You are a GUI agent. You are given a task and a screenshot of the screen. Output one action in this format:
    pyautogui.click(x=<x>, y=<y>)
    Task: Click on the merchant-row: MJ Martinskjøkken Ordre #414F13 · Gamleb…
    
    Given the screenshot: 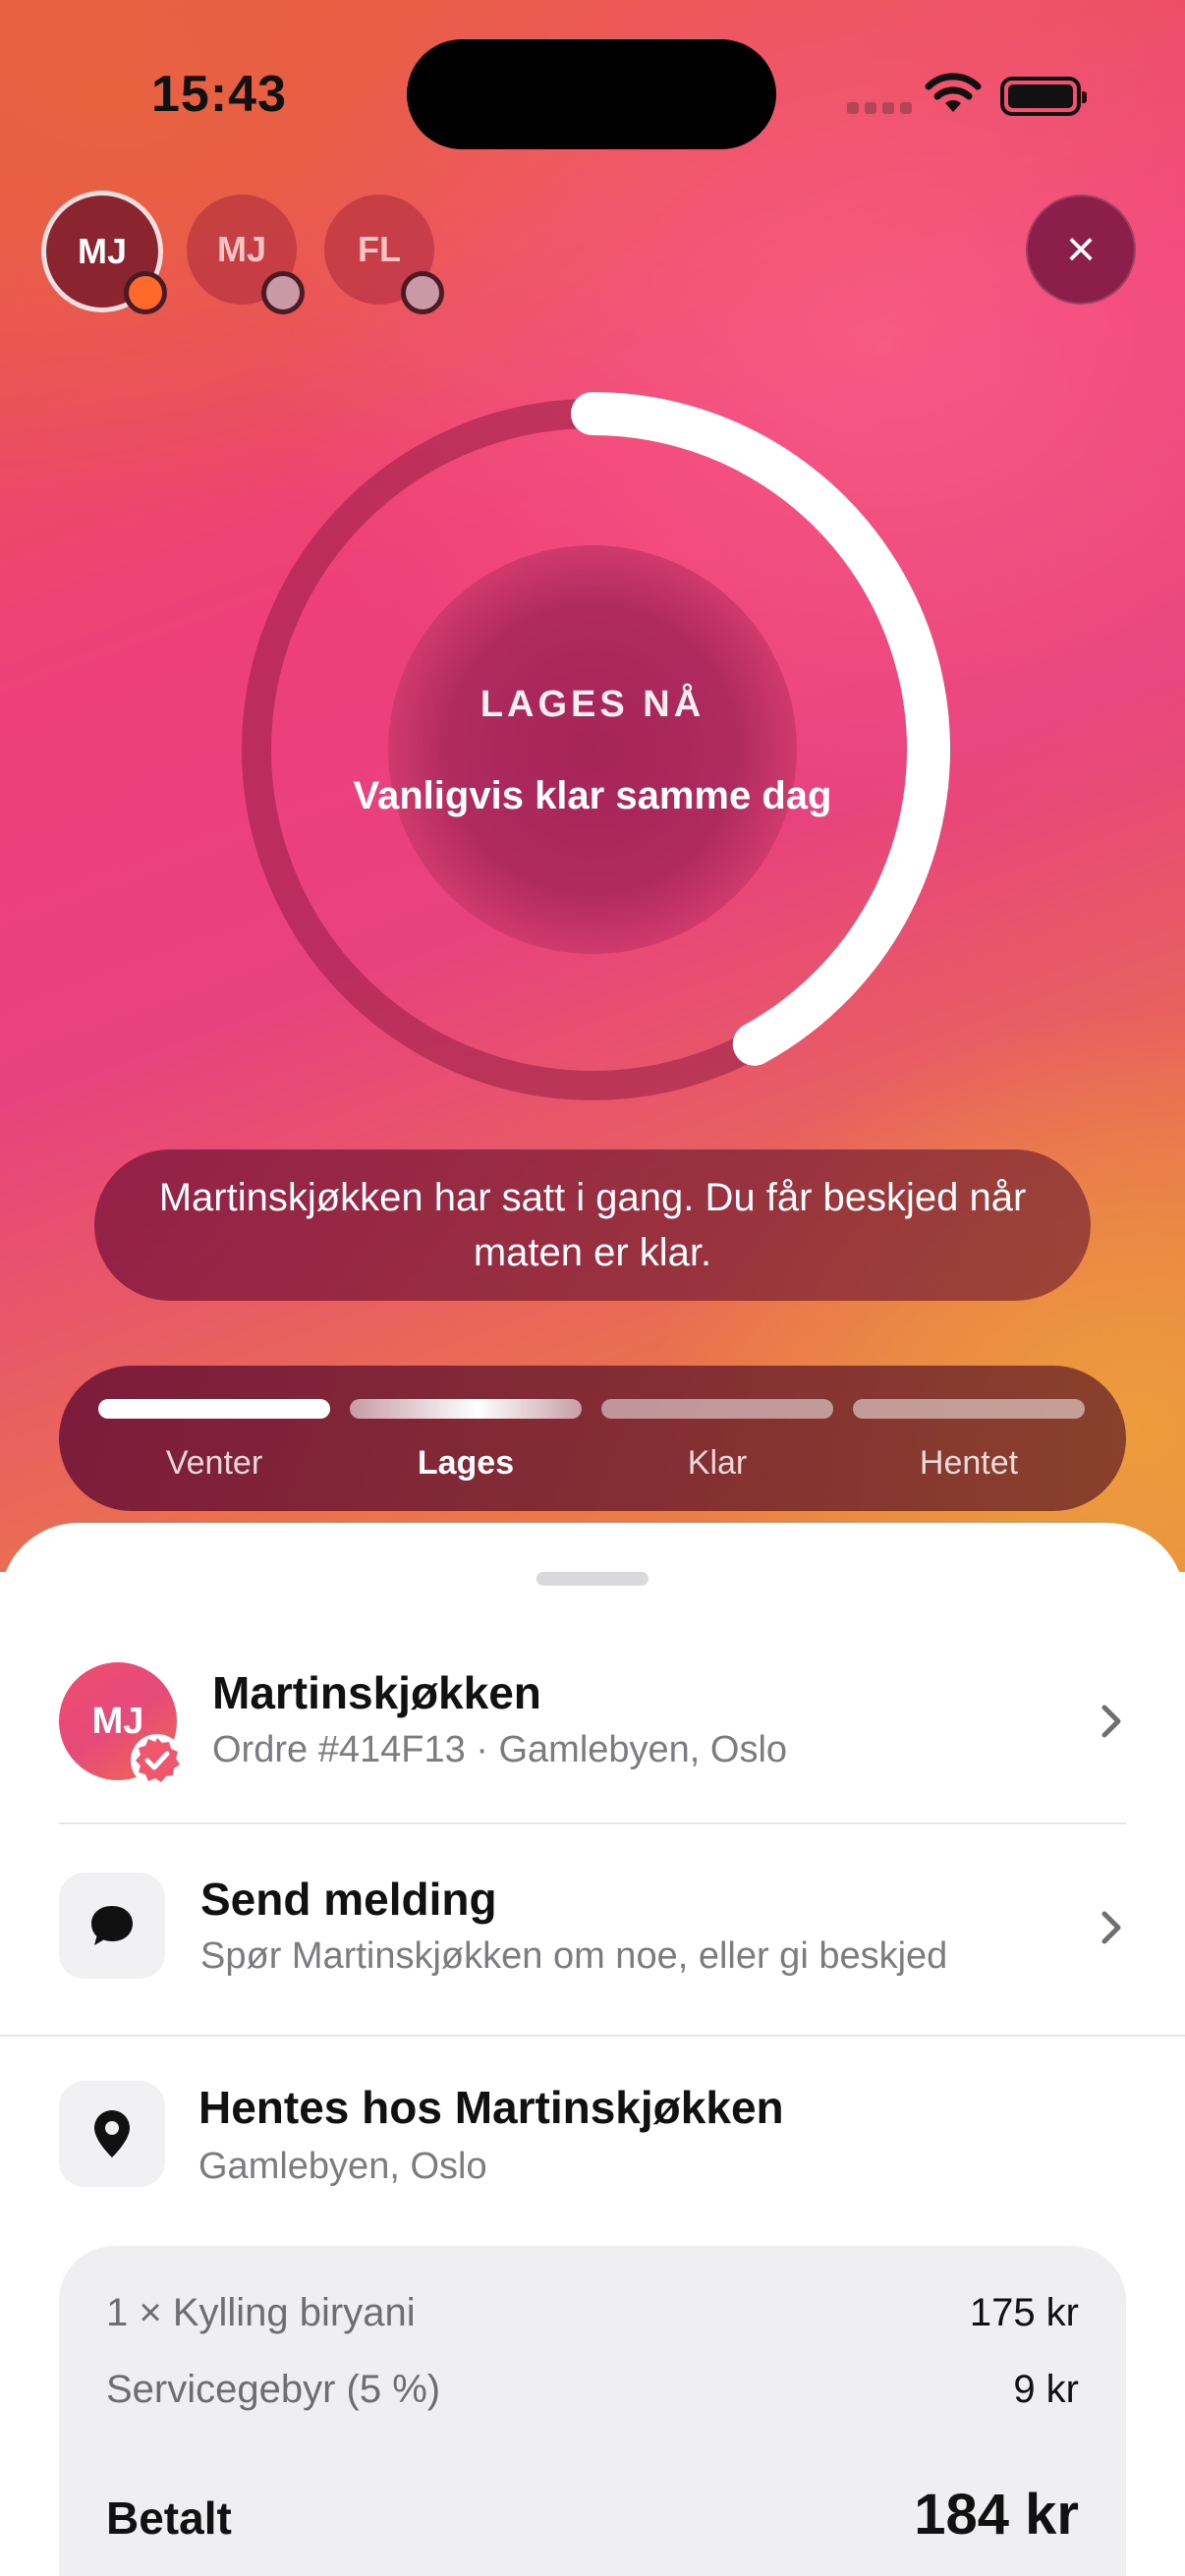 What is the action you would take?
    pyautogui.click(x=592, y=1724)
    